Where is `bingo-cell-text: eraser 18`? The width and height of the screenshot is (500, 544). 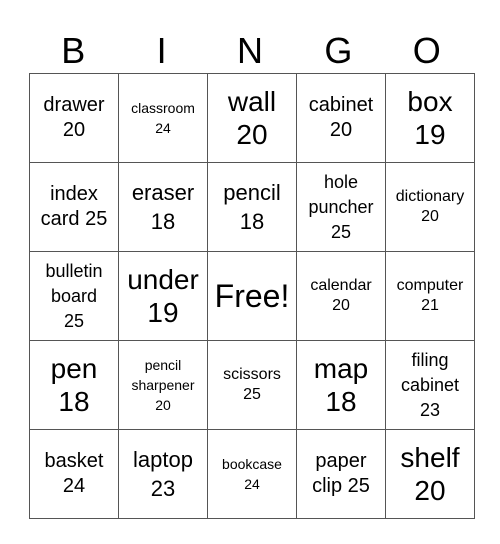
bingo-cell-text: eraser 18 is located at coordinates (163, 207).